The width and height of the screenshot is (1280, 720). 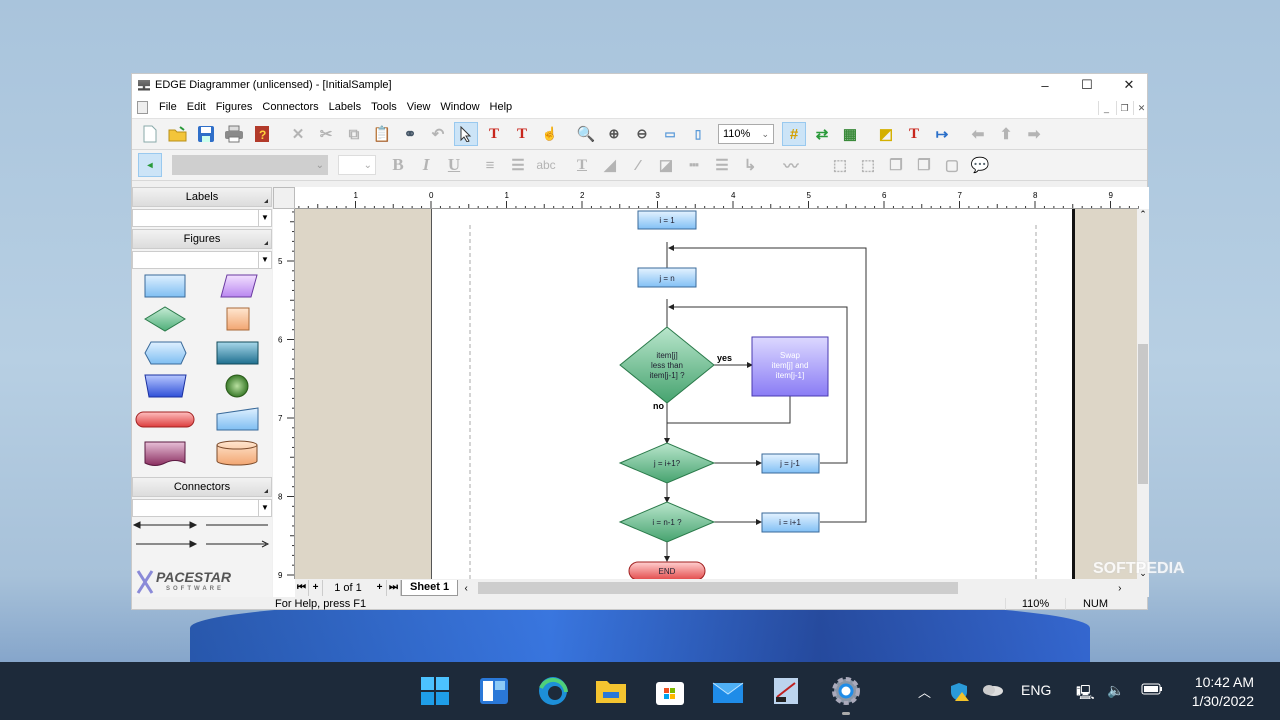 I want to click on change-figure-icon: ⇄, so click(x=822, y=134).